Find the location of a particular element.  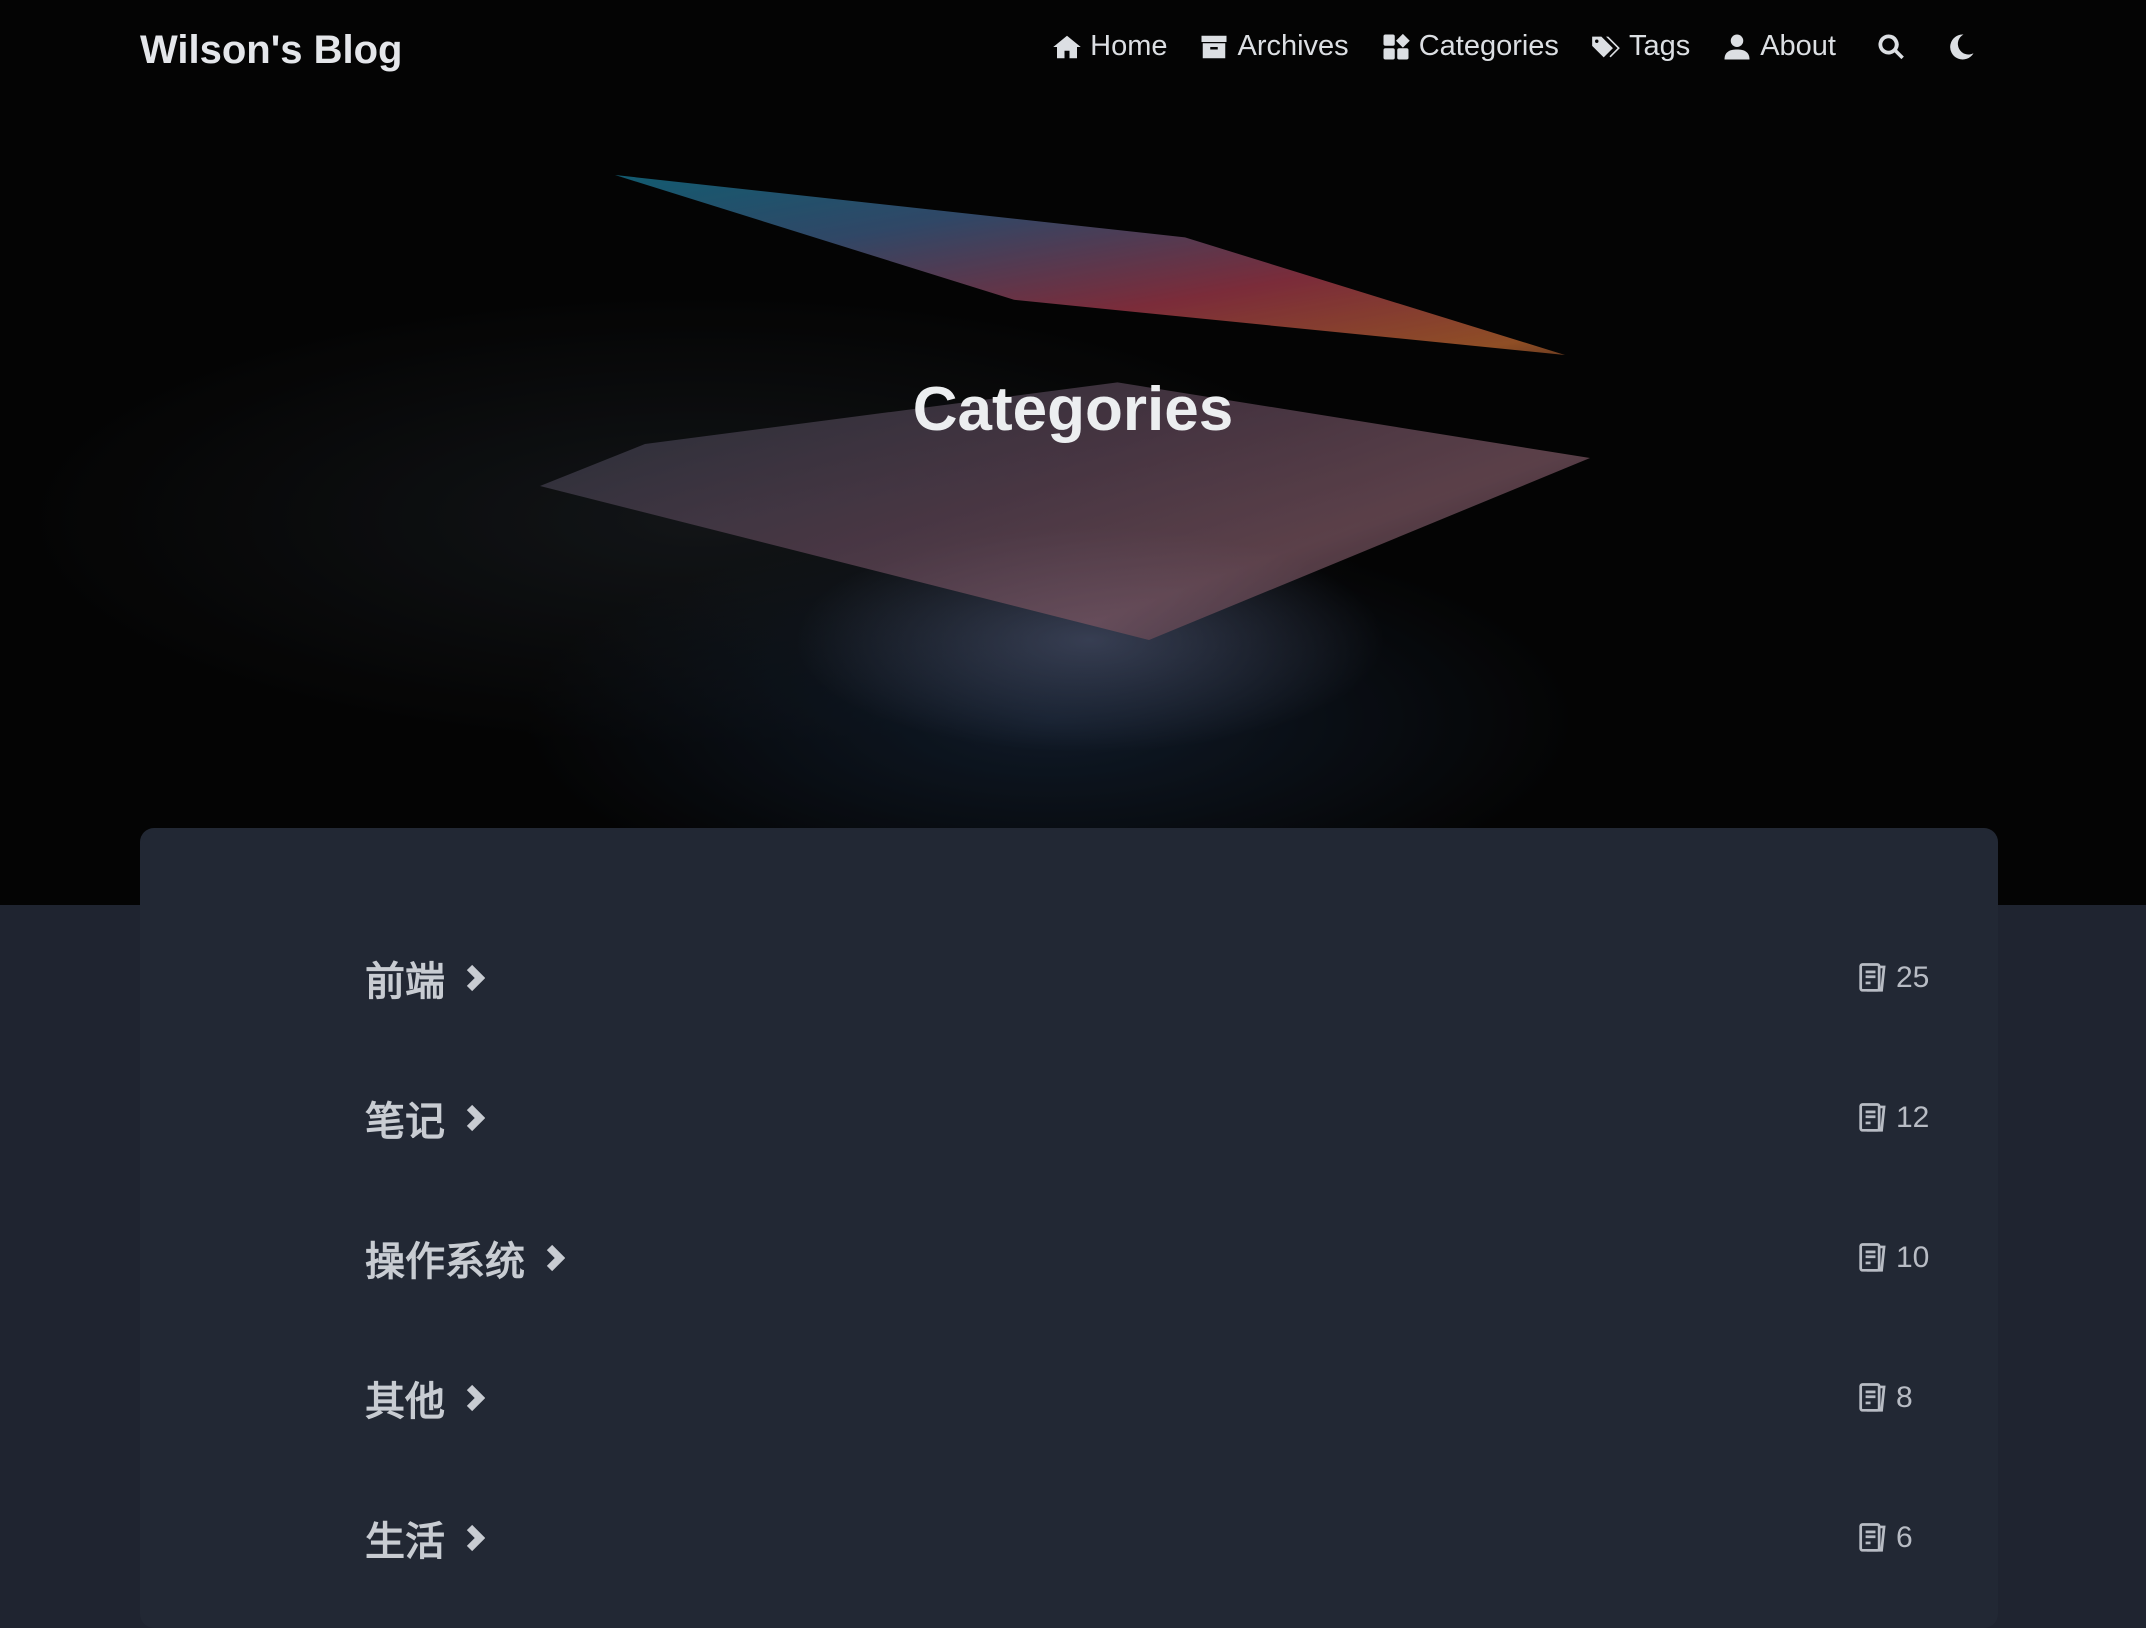

page-title: Categories is located at coordinates (1073, 409).